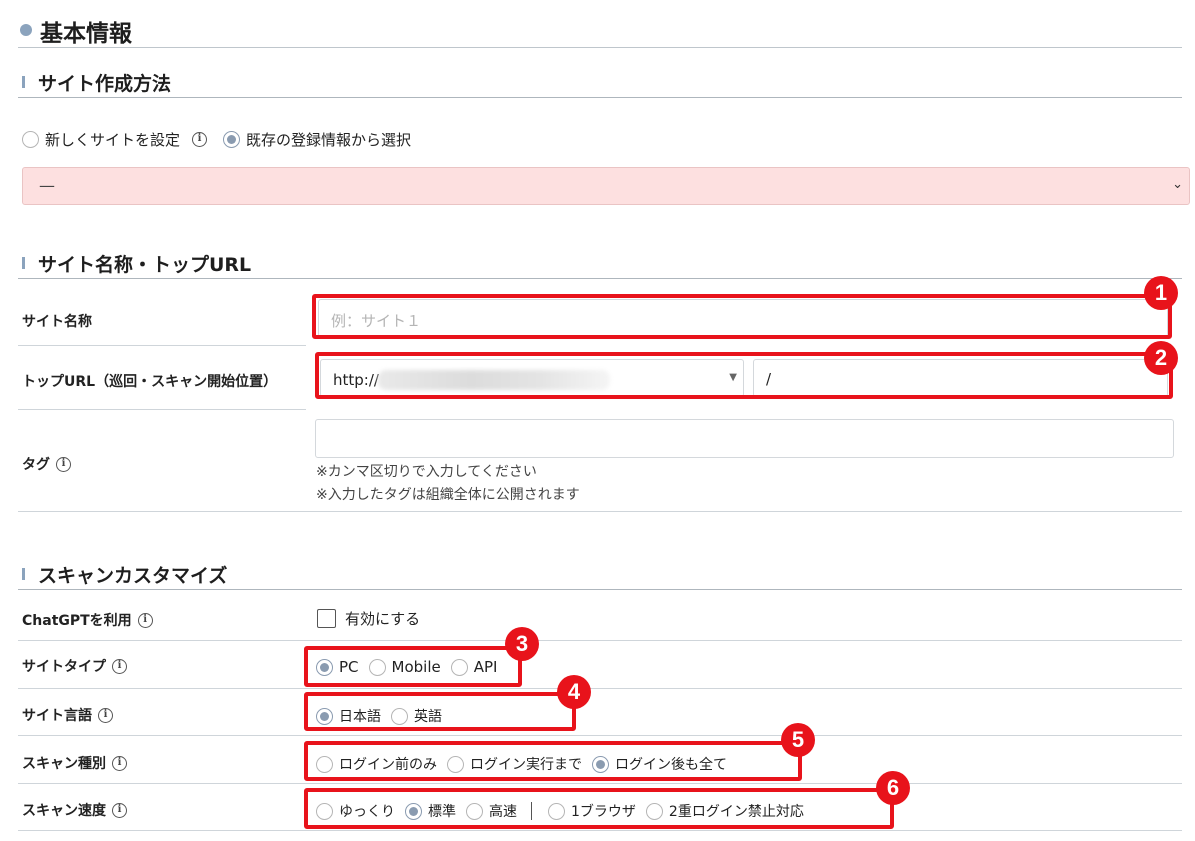 The width and height of the screenshot is (1195, 841). I want to click on existing-site-select: — ⌄, so click(606, 186).